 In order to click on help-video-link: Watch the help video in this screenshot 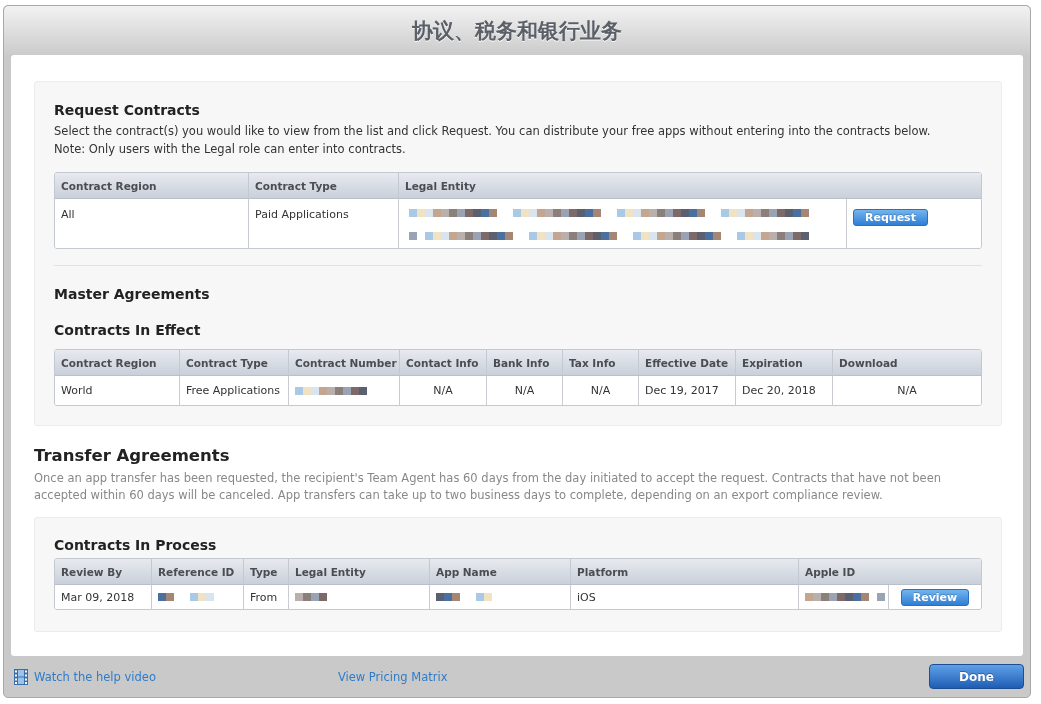, I will do `click(95, 676)`.